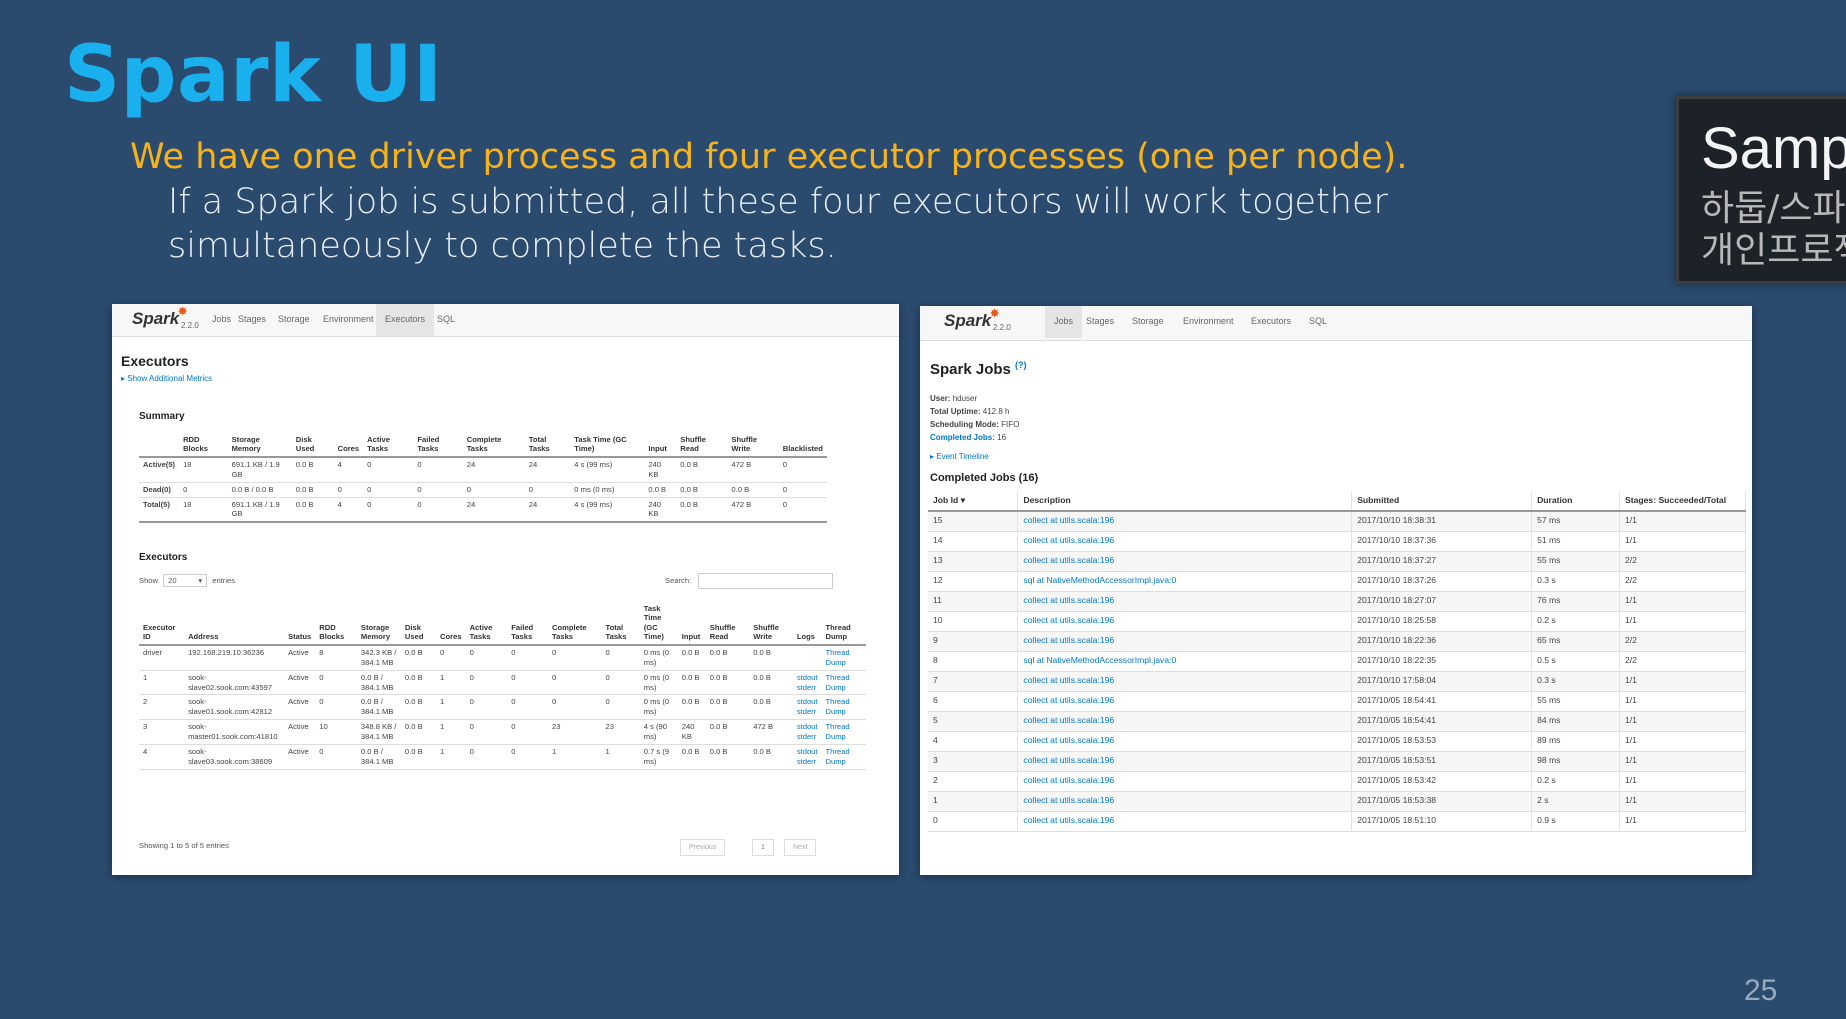  Describe the element at coordinates (159, 445) in the screenshot. I see `column-header` at that location.